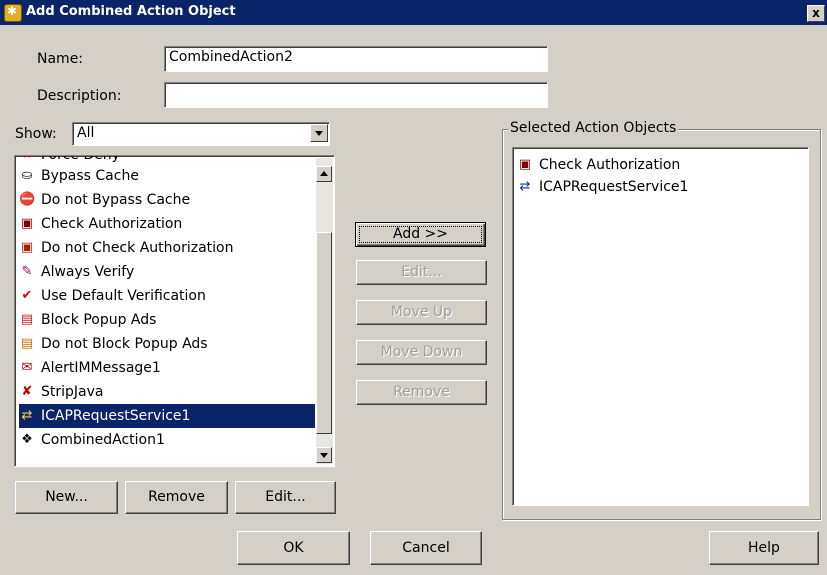 This screenshot has width=827, height=575. I want to click on title-bar: Add Combined Action Object x, so click(413, 12).